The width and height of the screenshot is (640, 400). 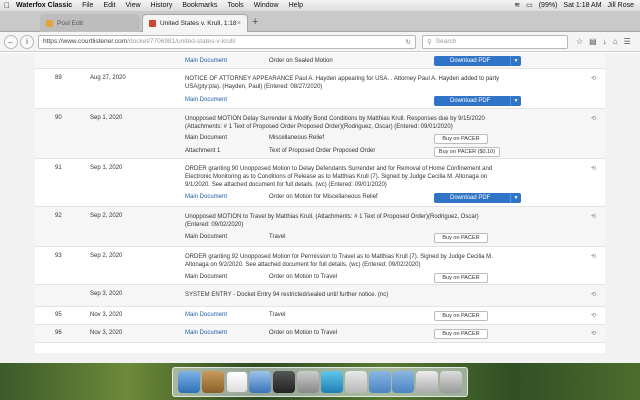 What do you see at coordinates (470, 61) in the screenshot?
I see `button-label: Download PDF` at bounding box center [470, 61].